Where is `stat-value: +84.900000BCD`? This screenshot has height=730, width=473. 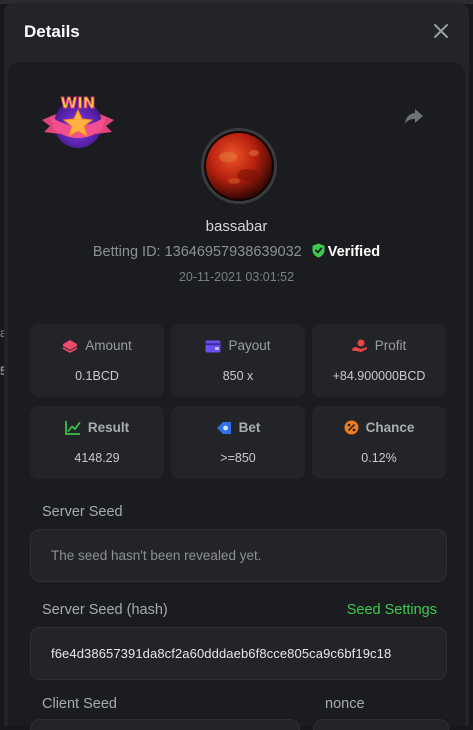
stat-value: +84.900000BCD is located at coordinates (379, 376).